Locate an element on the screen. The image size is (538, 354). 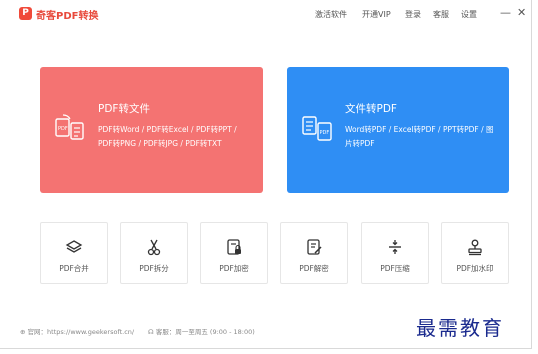
support-text: 客服：周一至周五 (9:00 - 18:00) is located at coordinates (205, 332).